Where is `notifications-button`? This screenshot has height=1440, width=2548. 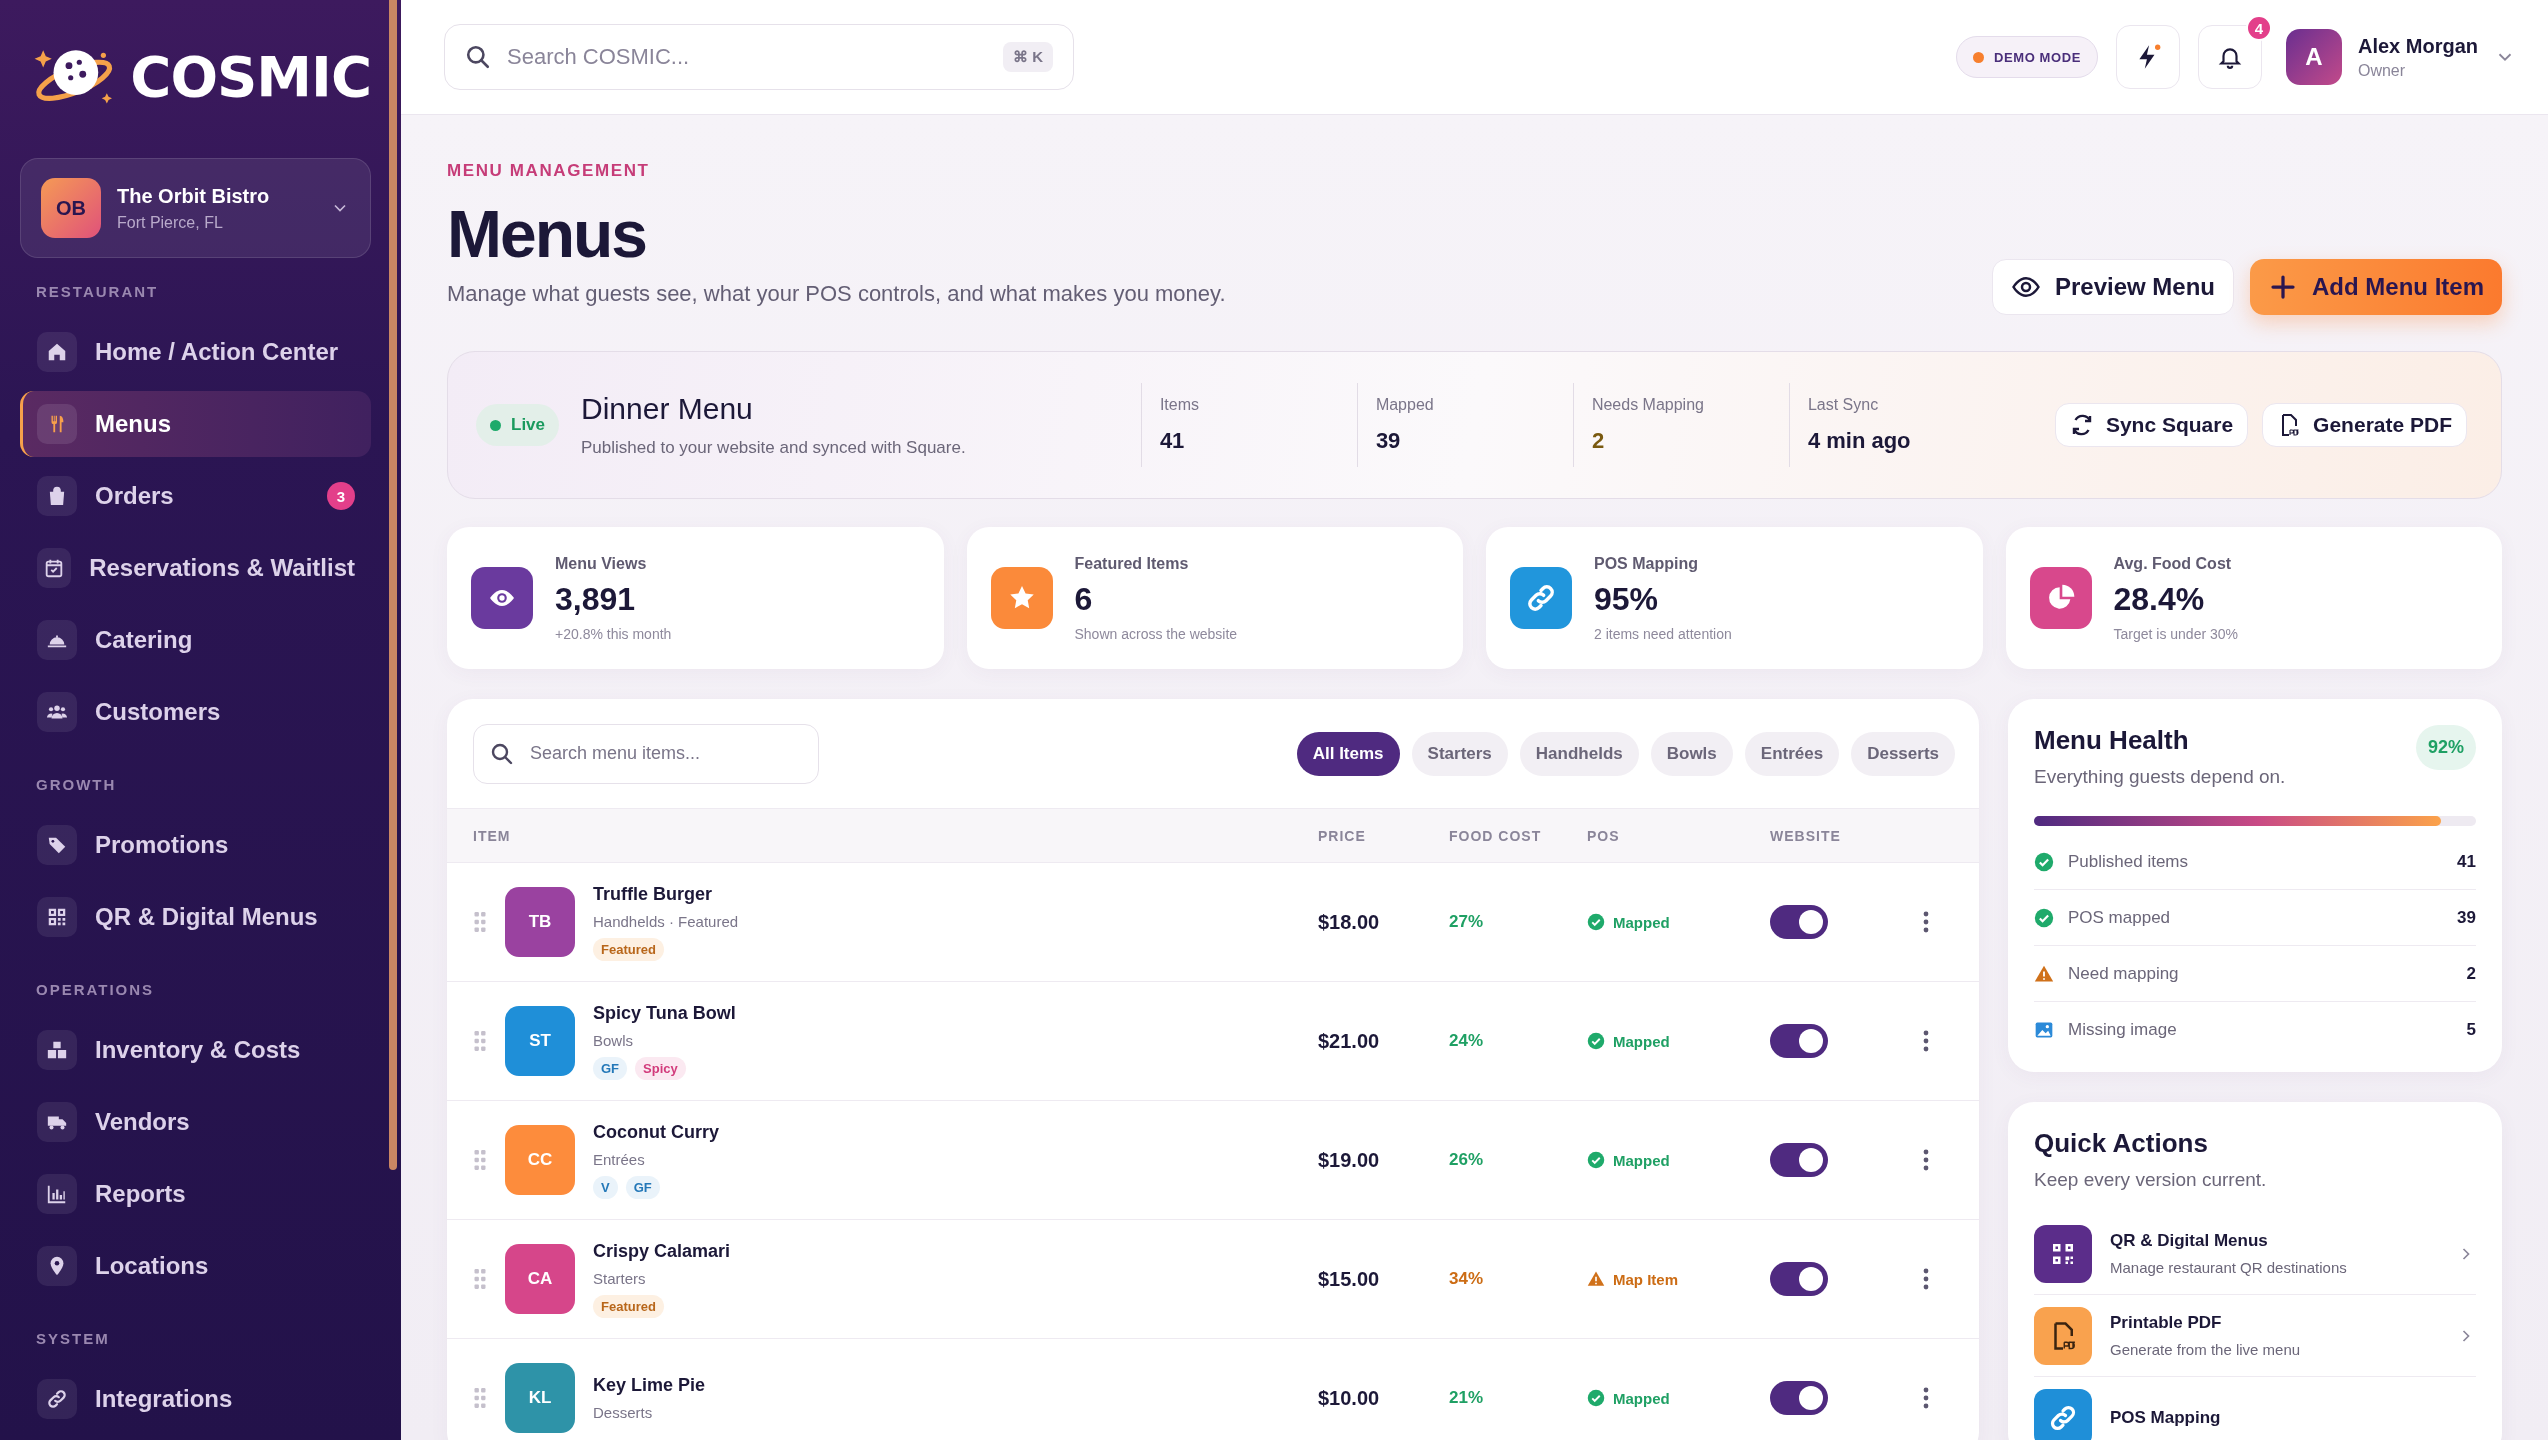 notifications-button is located at coordinates (2229, 57).